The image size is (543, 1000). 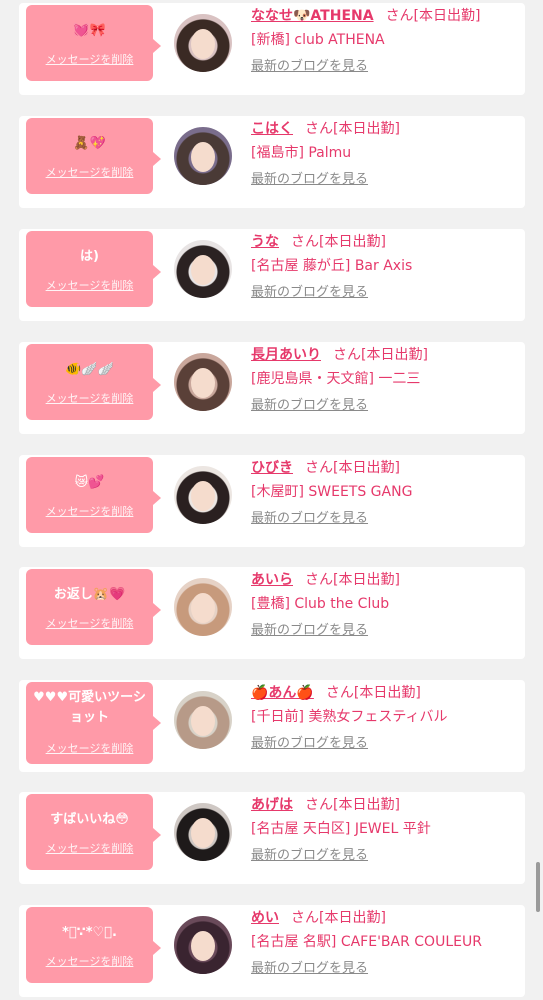 I want to click on profile-info: こはく さん[本日出勤] [福島市] Palmu 最新のブログを見る, so click(x=386, y=154).